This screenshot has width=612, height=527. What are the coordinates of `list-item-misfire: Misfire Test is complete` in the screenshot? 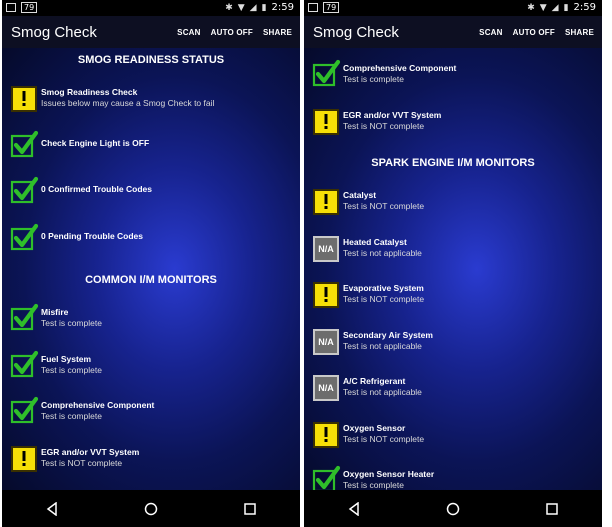 It's located at (151, 318).